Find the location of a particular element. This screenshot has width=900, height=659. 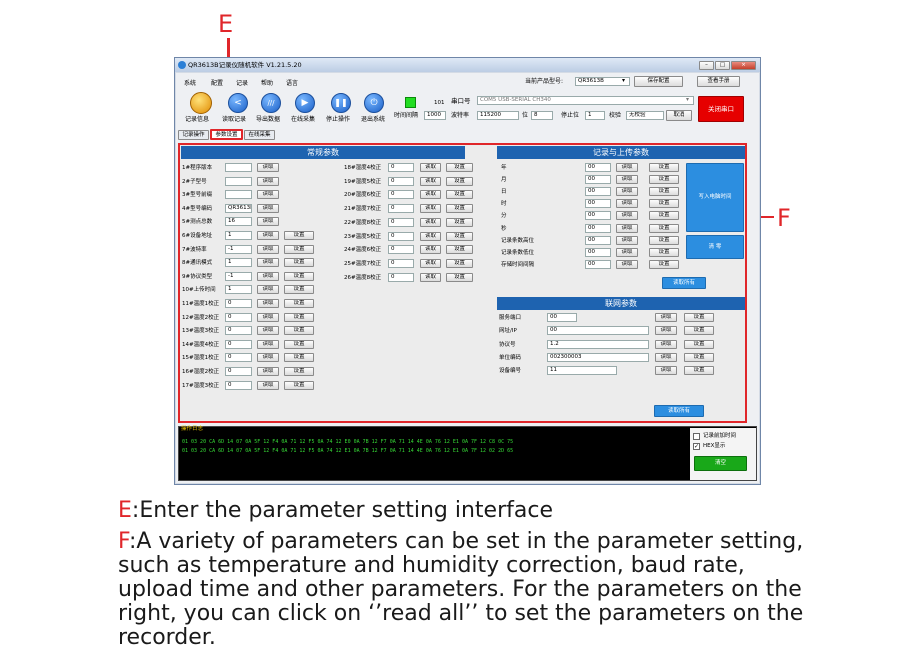

stop-bits-select: 1 is located at coordinates (595, 115).